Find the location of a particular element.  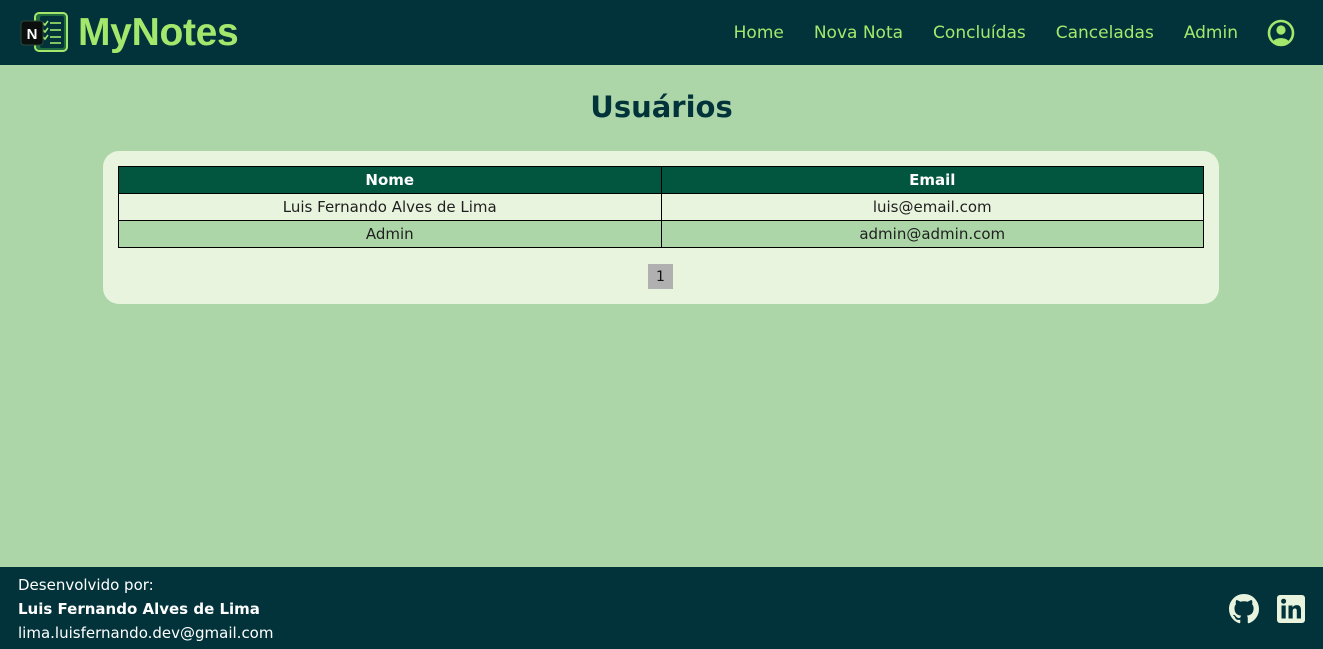

pagination-page-button: 1 is located at coordinates (660, 276).